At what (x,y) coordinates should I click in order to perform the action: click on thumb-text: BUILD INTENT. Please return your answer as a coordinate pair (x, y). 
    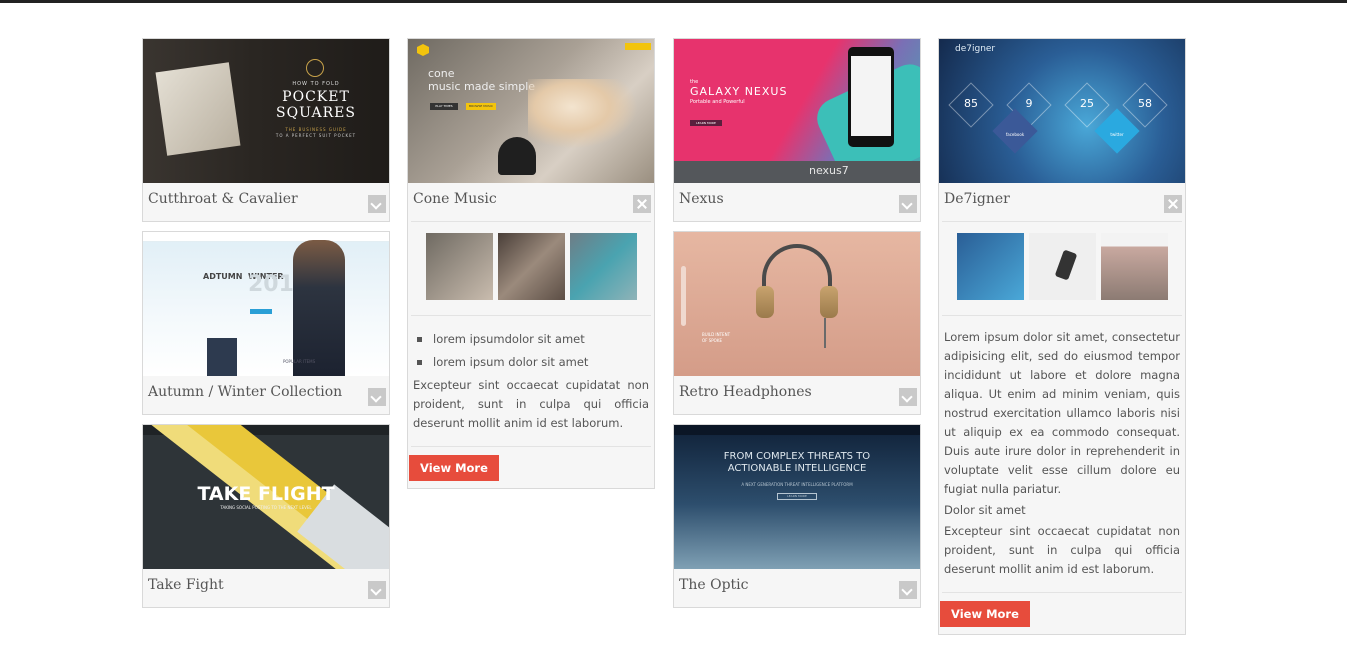
    Looking at the image, I should click on (716, 334).